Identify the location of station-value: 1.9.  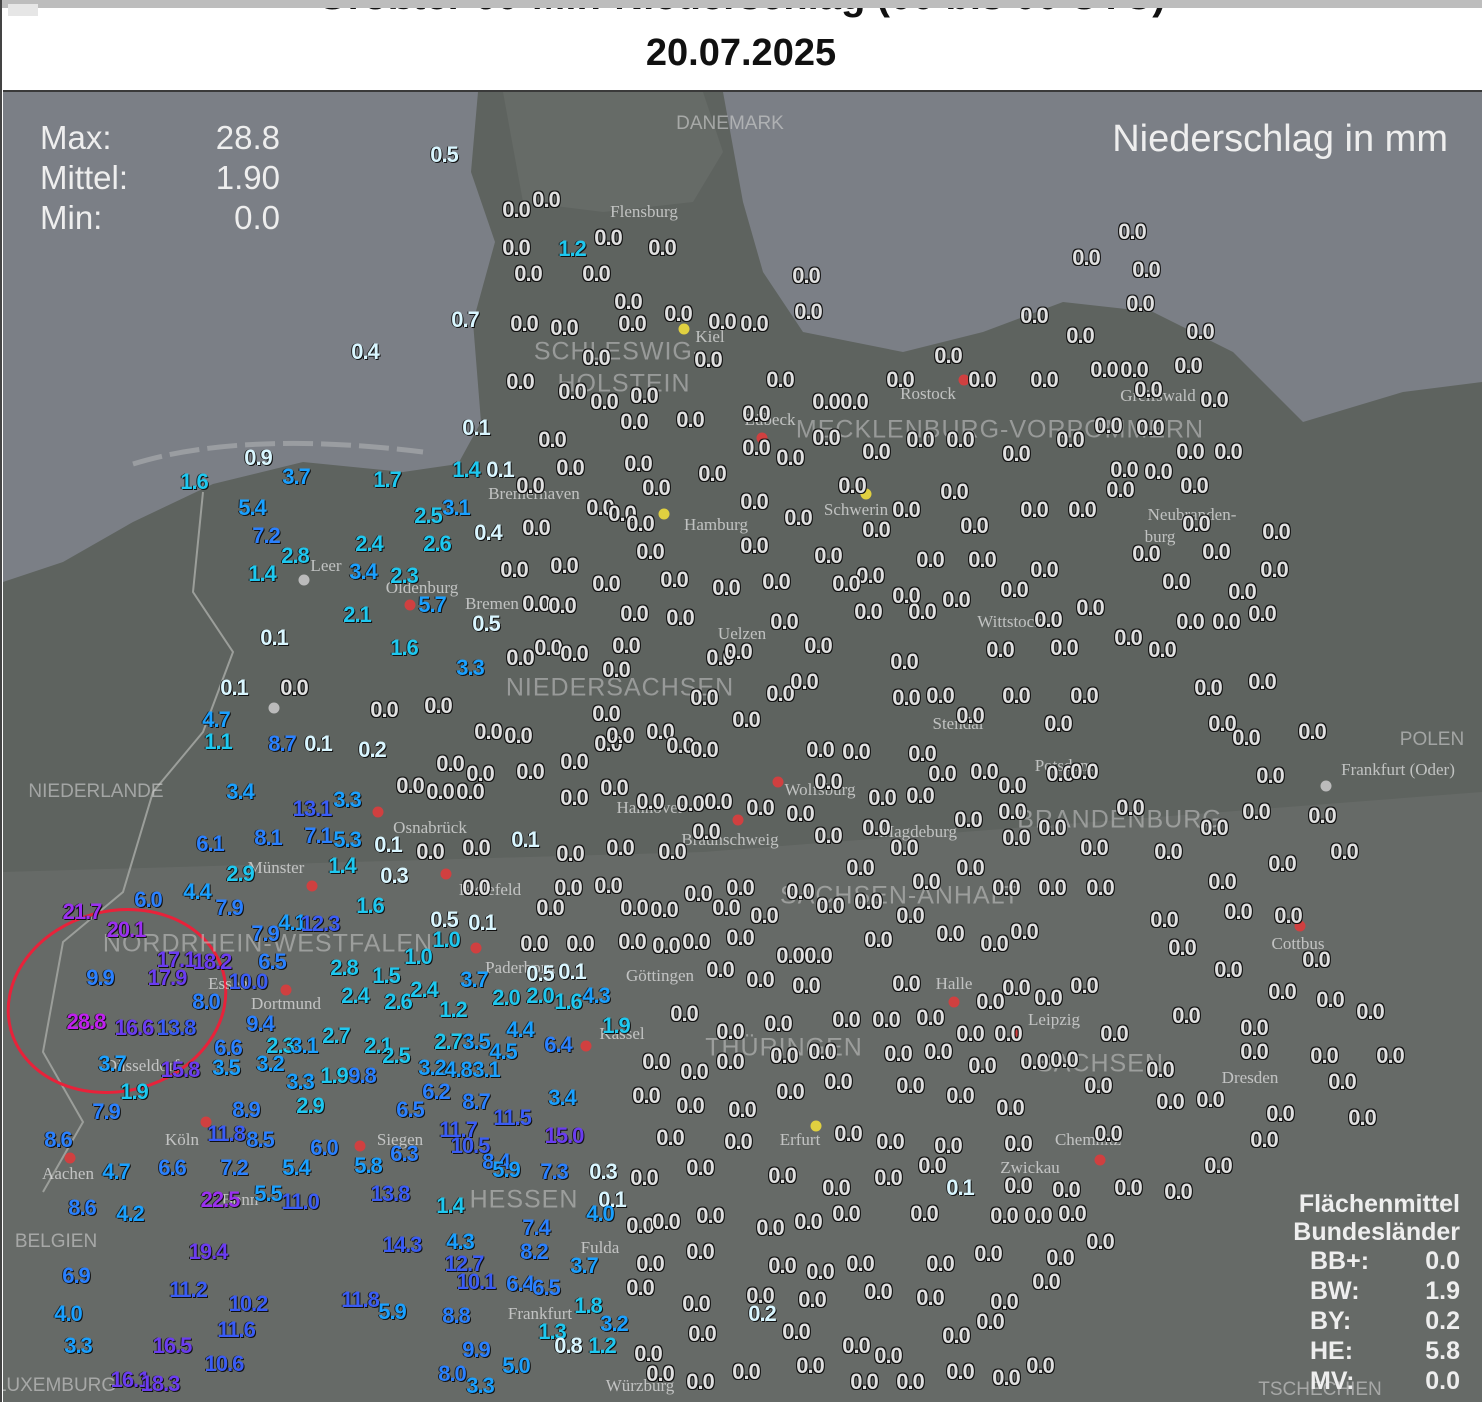
(134, 1091).